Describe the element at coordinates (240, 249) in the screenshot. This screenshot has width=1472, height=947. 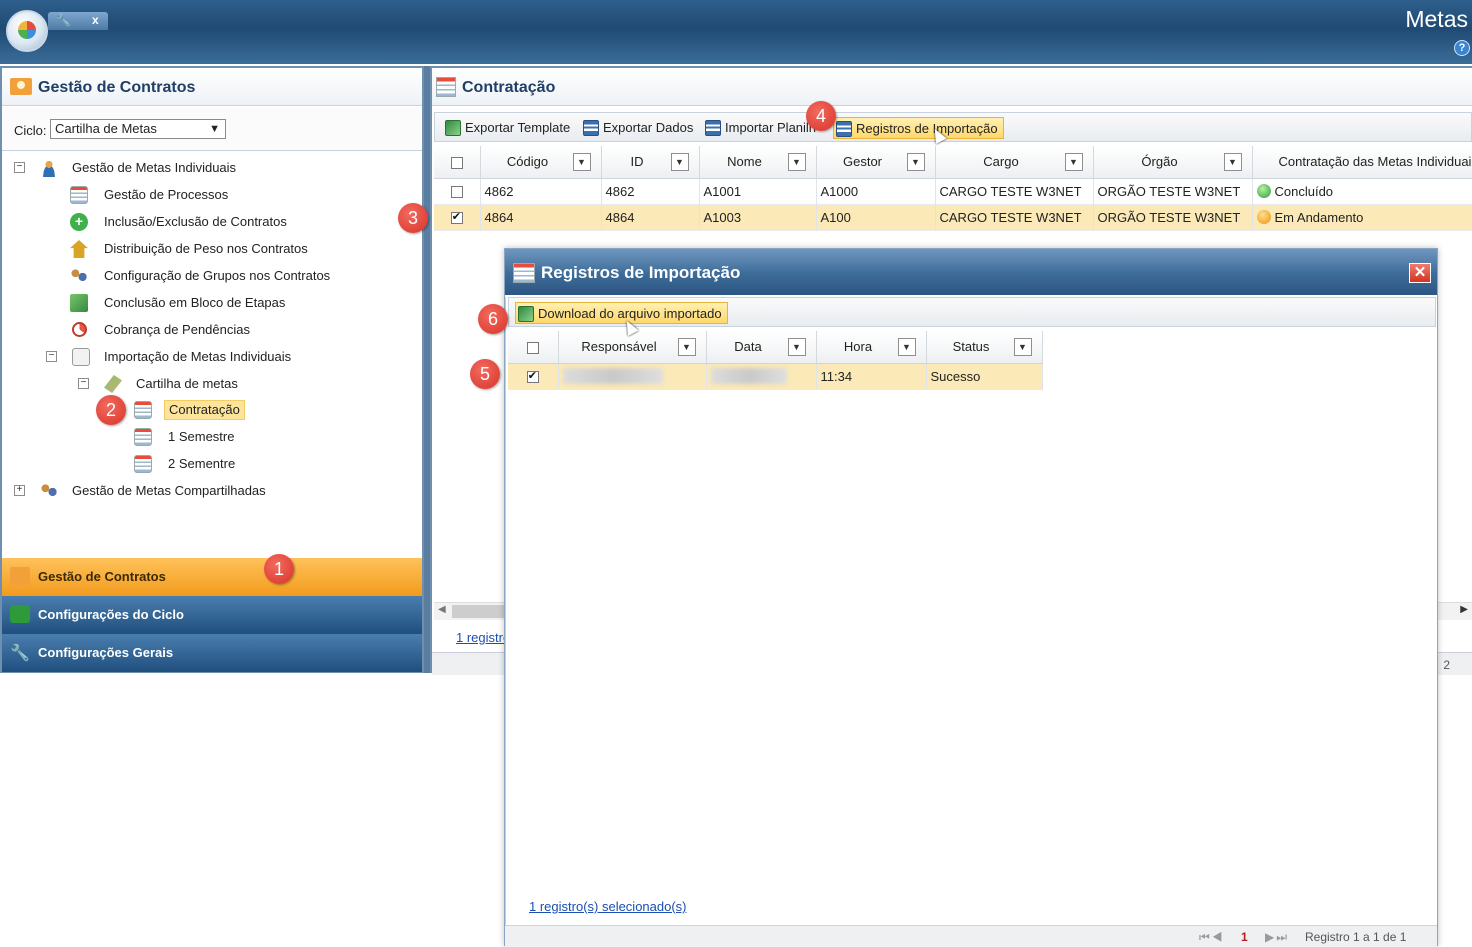
I see `tree-item-distribuicao: Distribuição de Peso nos Contratos` at that location.